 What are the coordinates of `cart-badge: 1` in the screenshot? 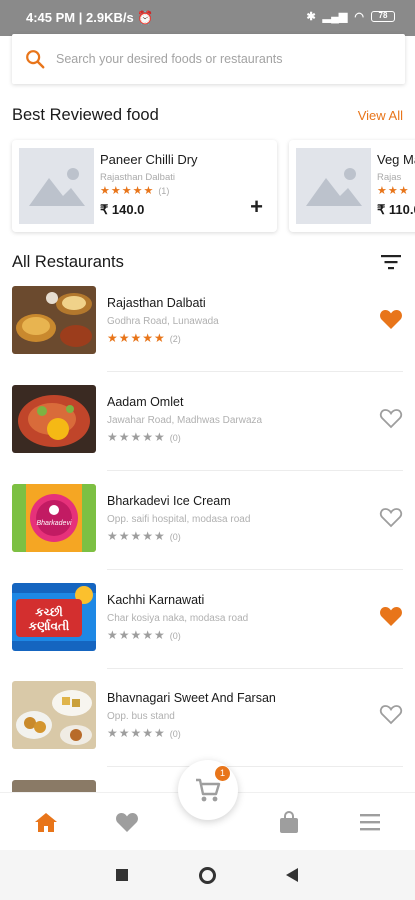 It's located at (222, 773).